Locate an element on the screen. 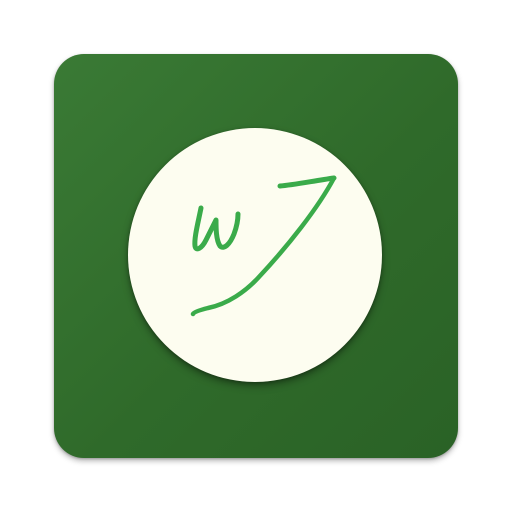 The width and height of the screenshot is (512, 512). logo-letter-j-stem-stroke is located at coordinates (263, 246).